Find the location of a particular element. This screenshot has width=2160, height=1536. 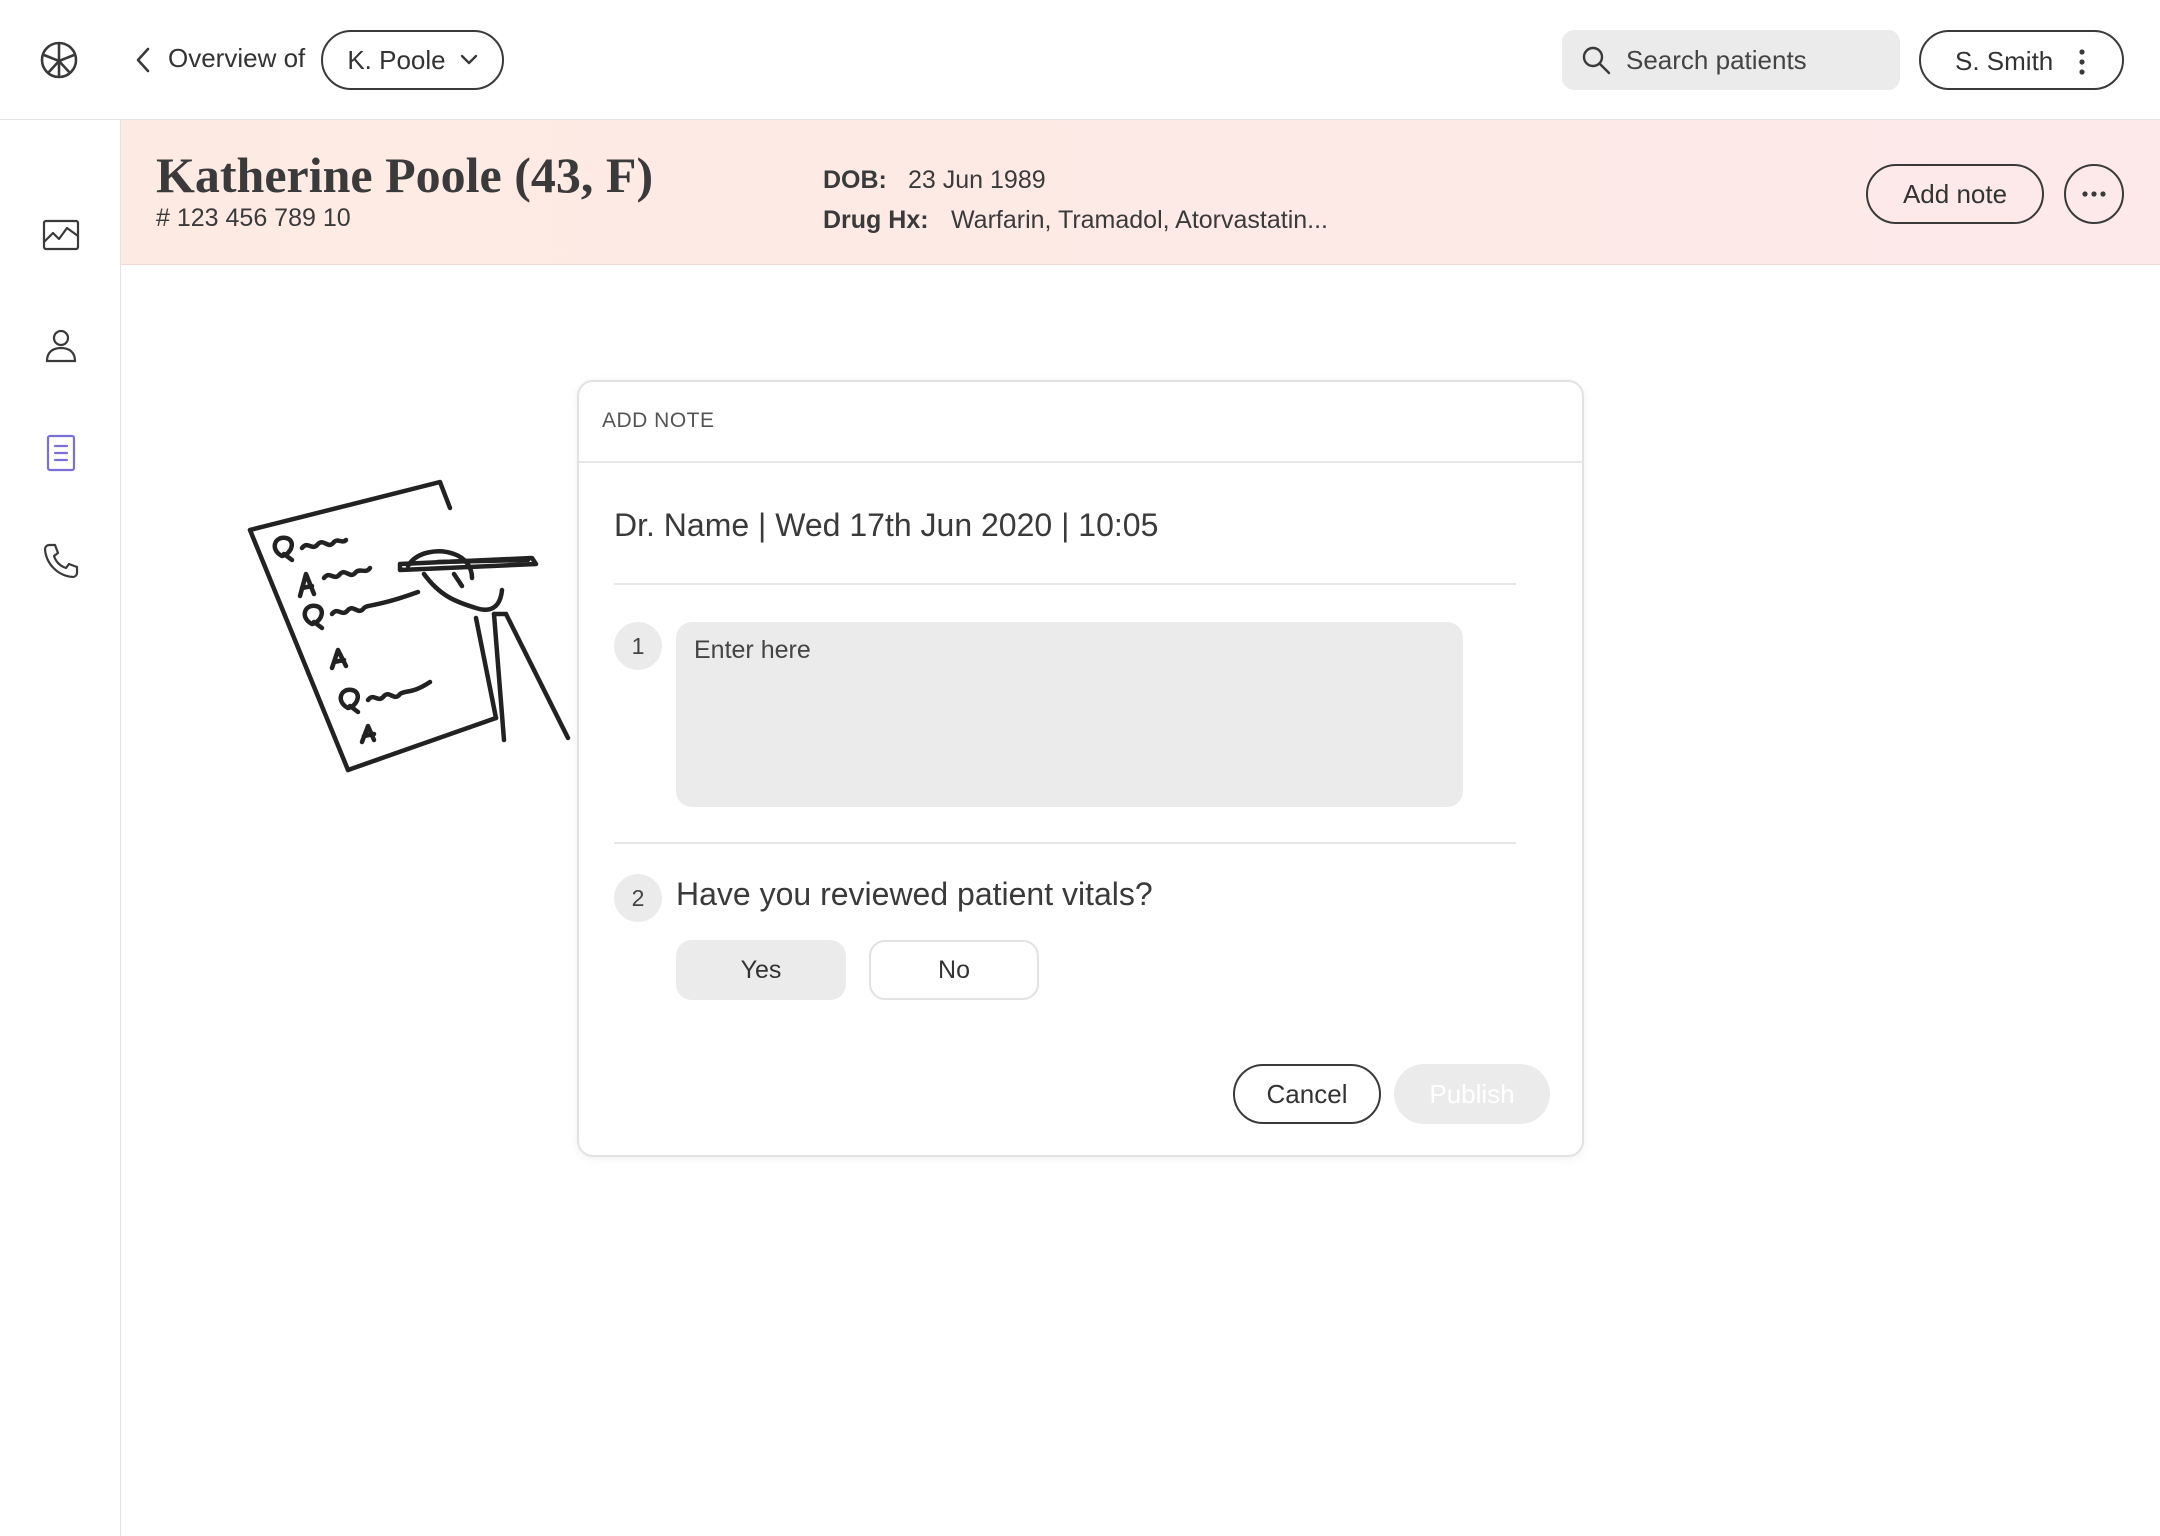

sidebar-item-vitals is located at coordinates (61, 235).